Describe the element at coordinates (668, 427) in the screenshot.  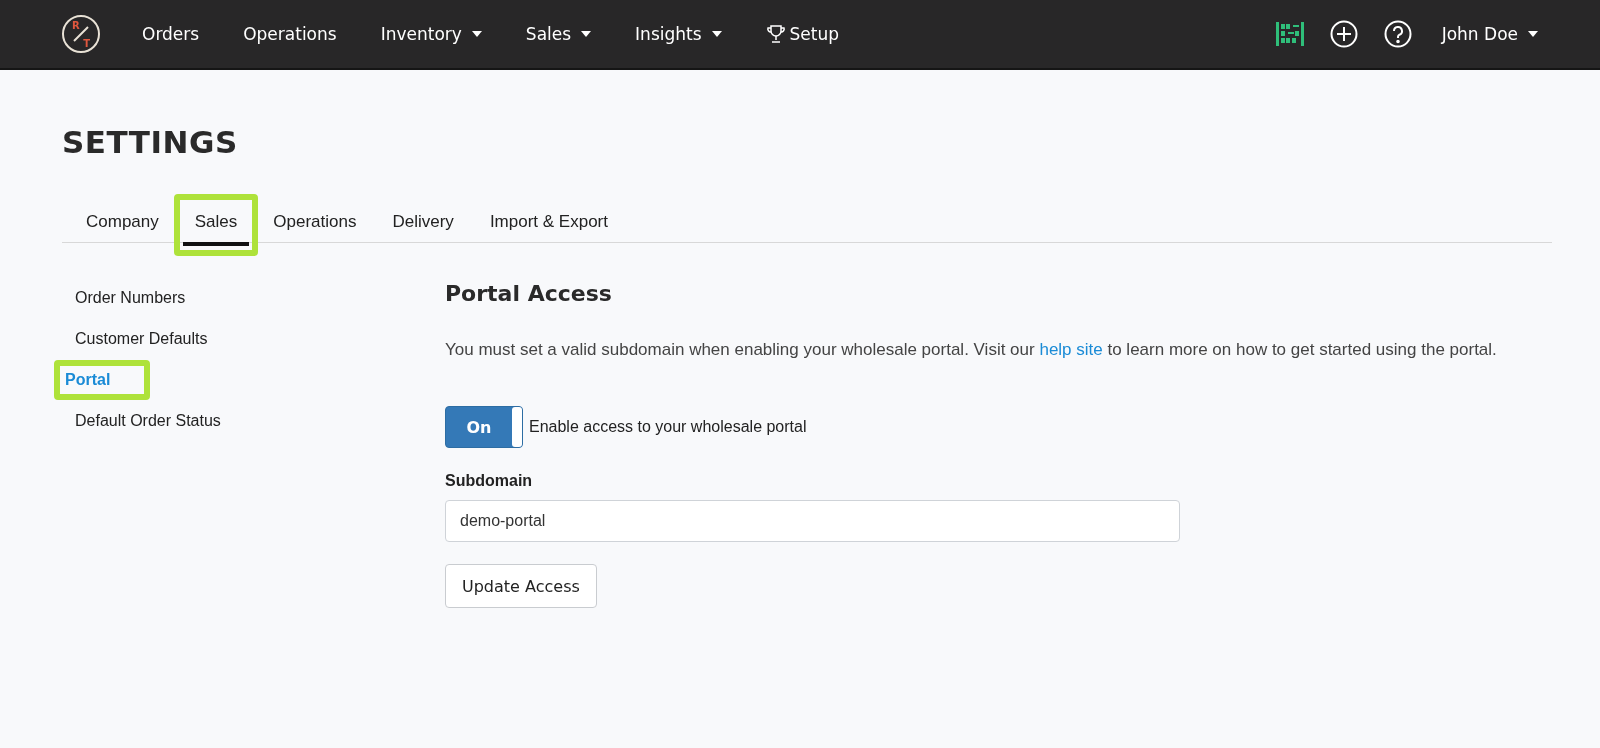
I see `toggle-label: Enable access to your wholesale portal` at that location.